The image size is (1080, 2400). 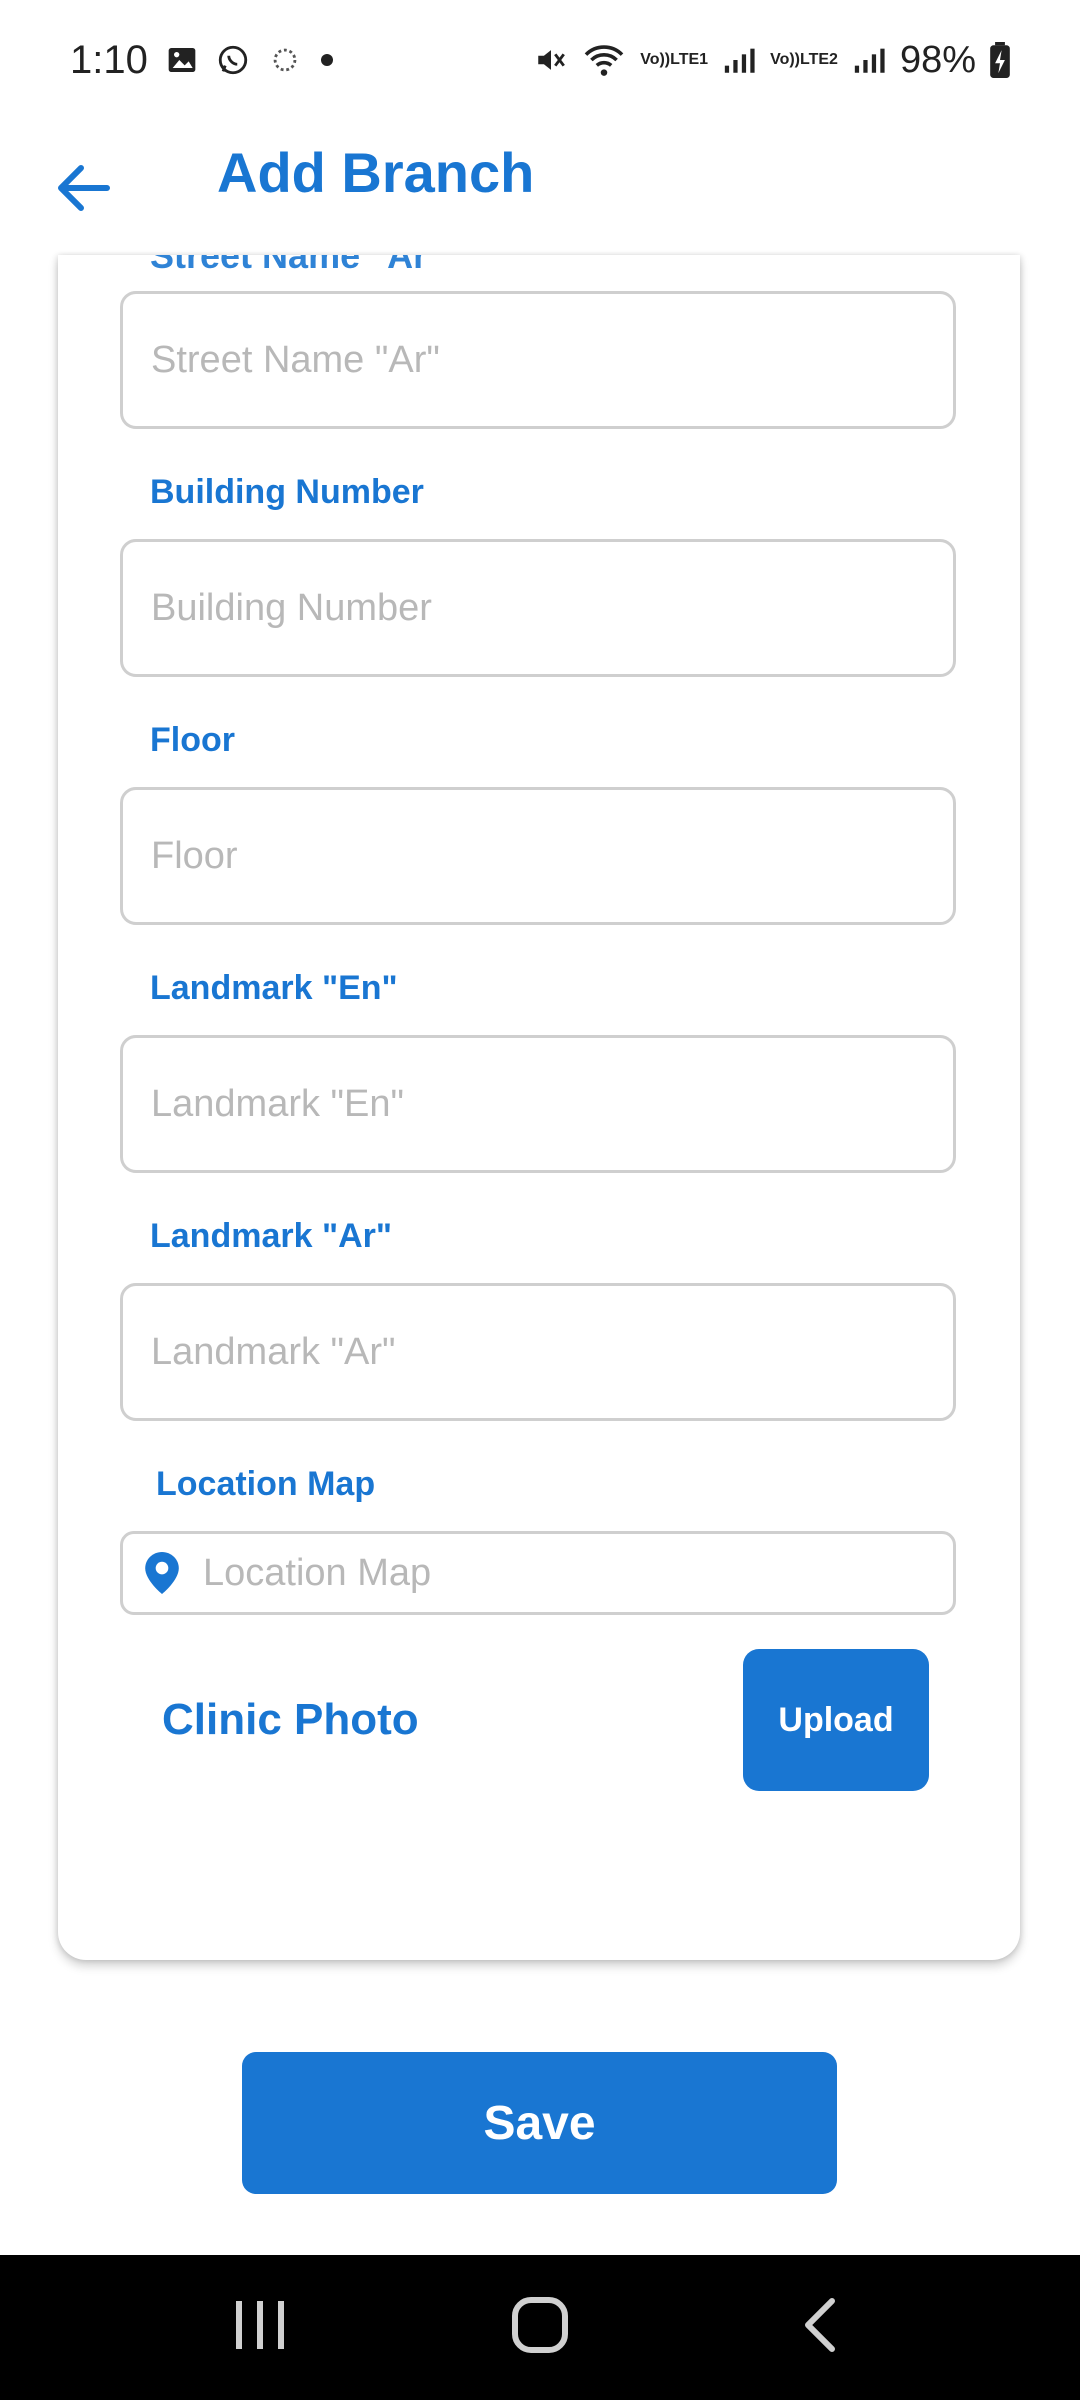 I want to click on save-button: Save, so click(x=539, y=2123).